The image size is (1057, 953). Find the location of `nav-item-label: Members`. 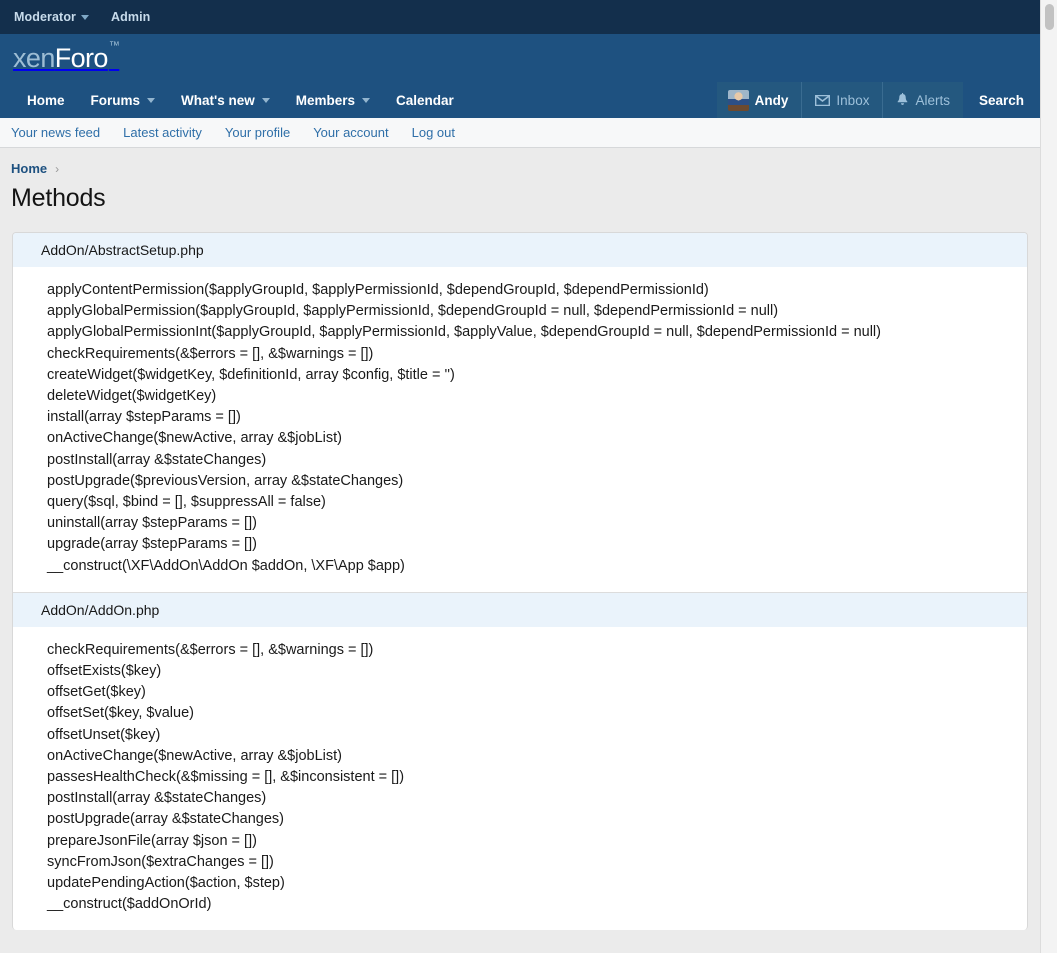

nav-item-label: Members is located at coordinates (325, 100).